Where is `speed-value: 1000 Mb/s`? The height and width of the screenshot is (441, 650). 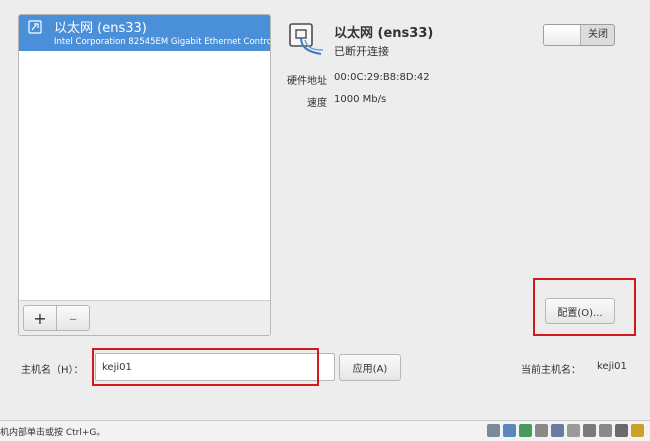 speed-value: 1000 Mb/s is located at coordinates (360, 99).